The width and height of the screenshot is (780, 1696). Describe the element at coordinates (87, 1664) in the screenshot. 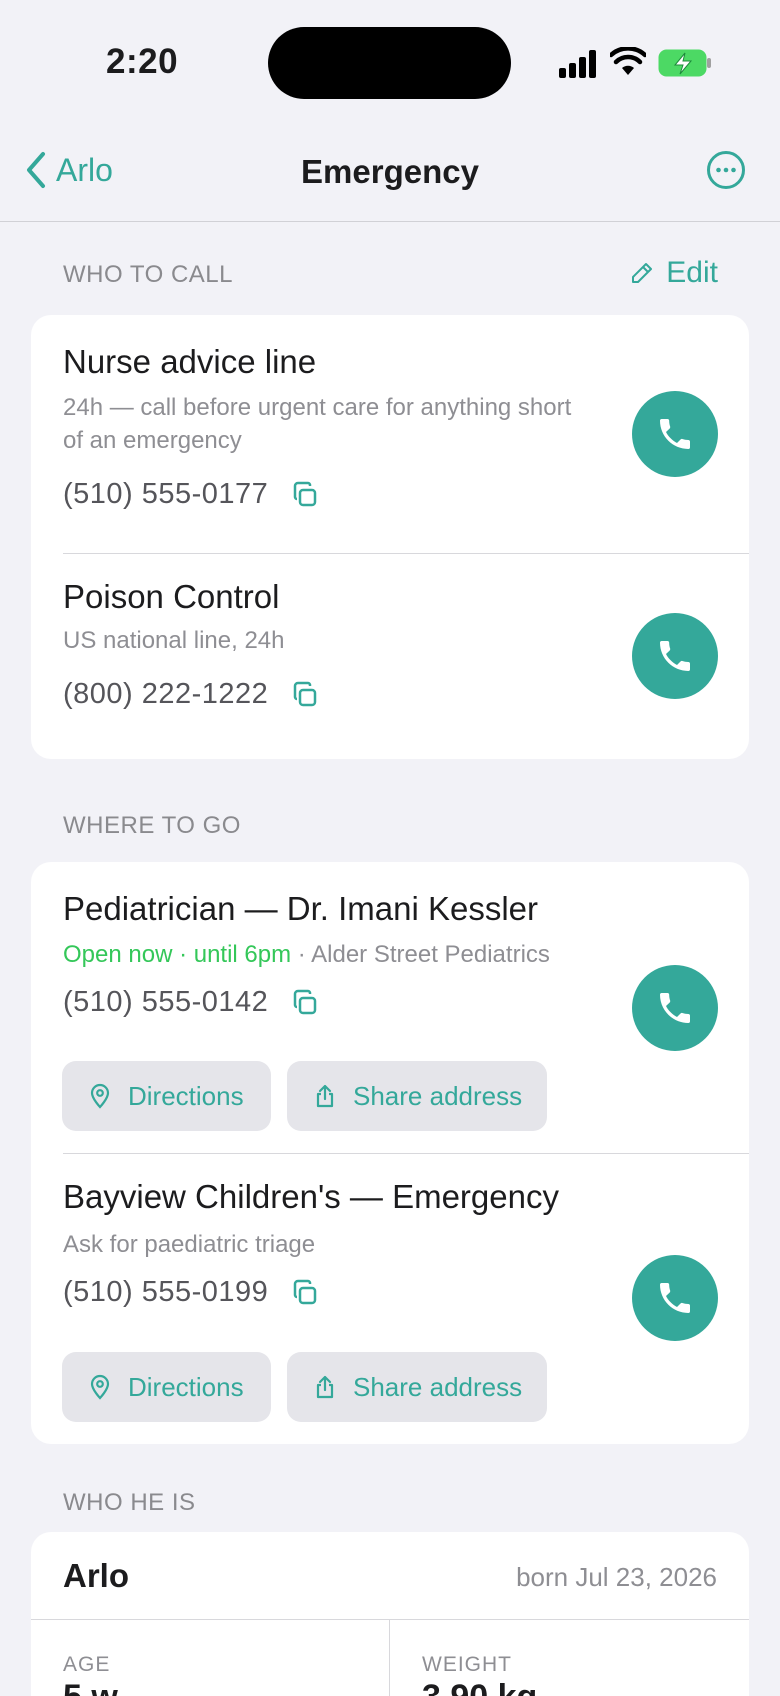

I see `age-label: AGE` at that location.